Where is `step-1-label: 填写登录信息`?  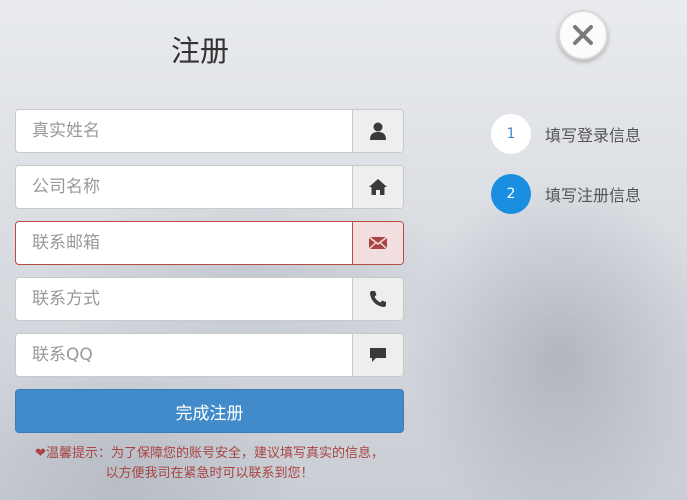 step-1-label: 填写登录信息 is located at coordinates (593, 135).